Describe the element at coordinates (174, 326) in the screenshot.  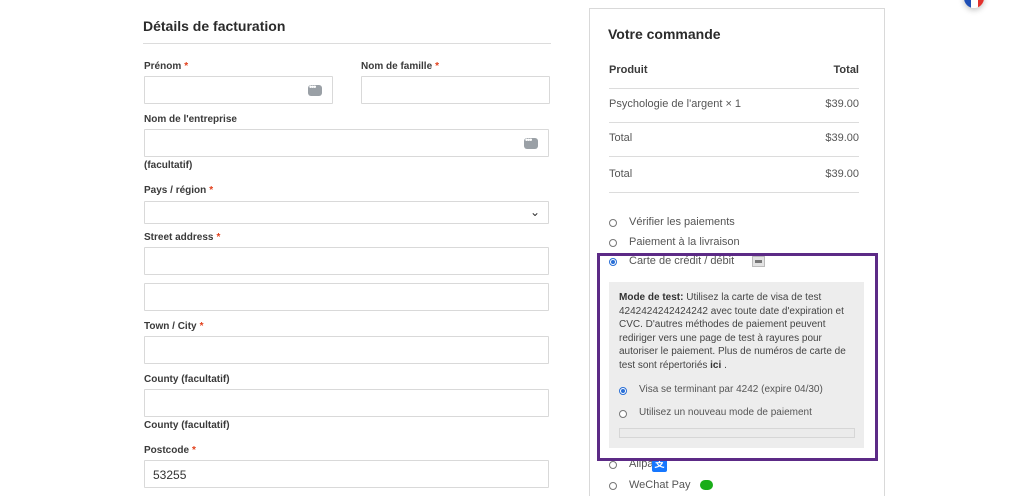
I see `town-label: Town / City *` at that location.